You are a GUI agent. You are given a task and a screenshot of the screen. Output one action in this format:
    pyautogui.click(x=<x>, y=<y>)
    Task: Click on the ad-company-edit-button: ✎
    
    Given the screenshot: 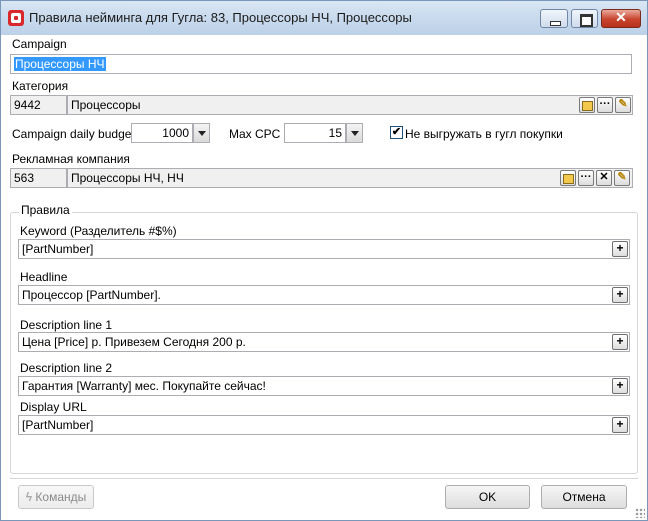 What is the action you would take?
    pyautogui.click(x=622, y=178)
    